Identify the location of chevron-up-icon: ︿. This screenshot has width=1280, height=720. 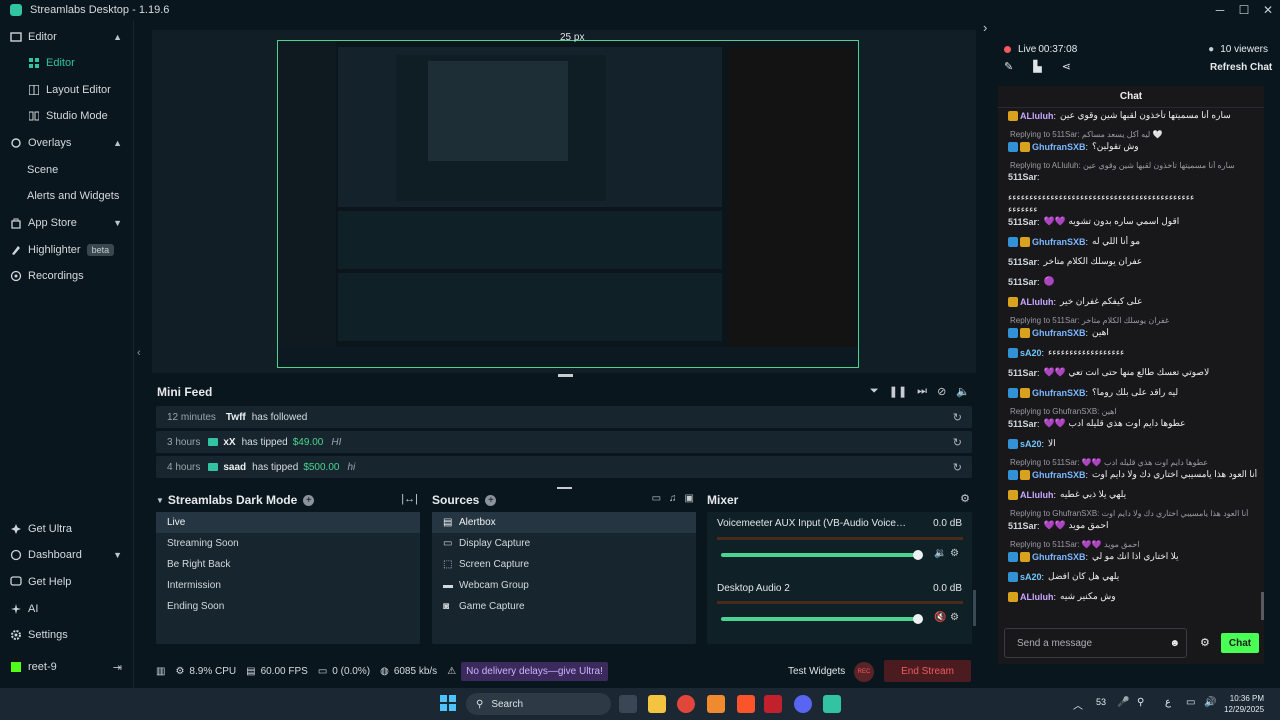
(1078, 704).